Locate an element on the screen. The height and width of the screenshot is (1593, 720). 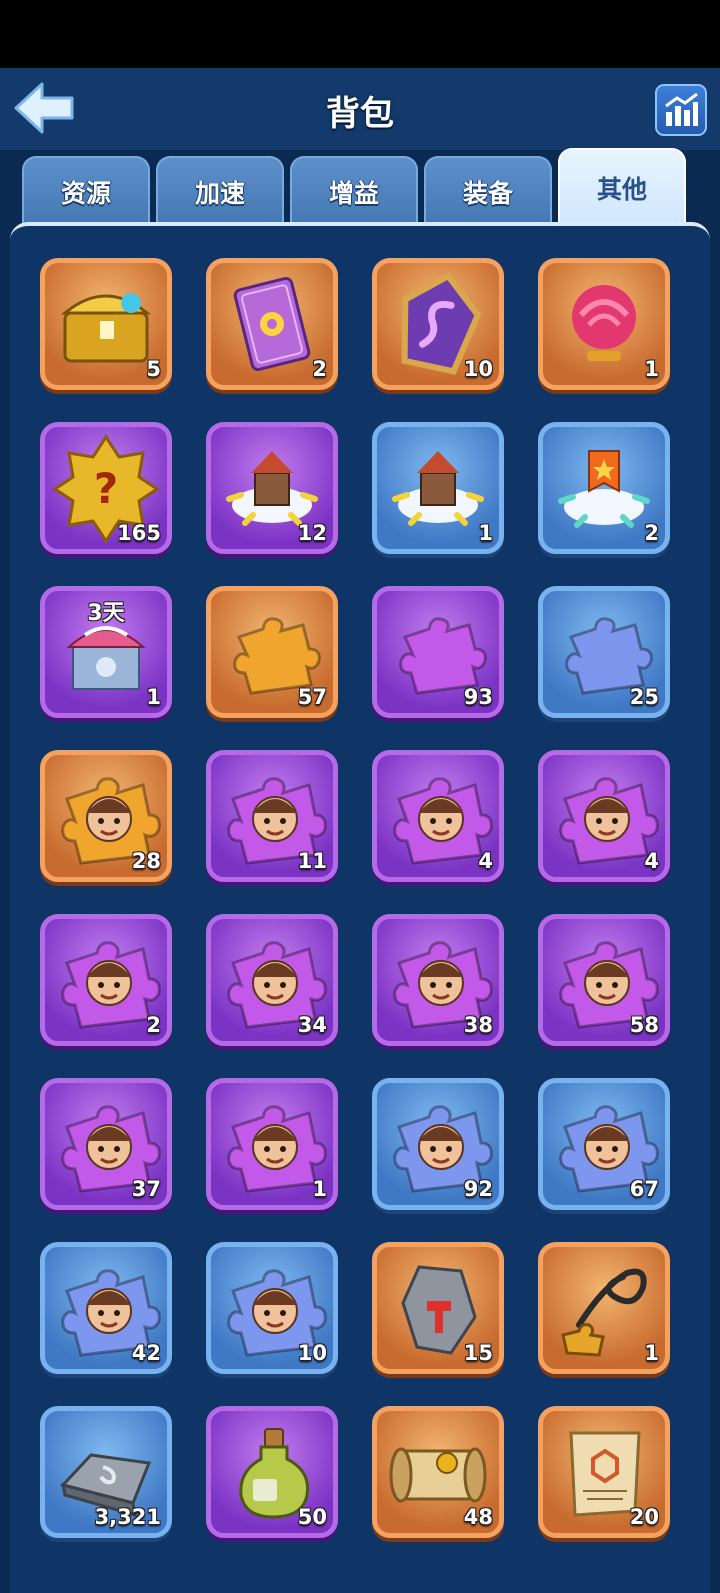
item-count: 25 is located at coordinates (644, 697).